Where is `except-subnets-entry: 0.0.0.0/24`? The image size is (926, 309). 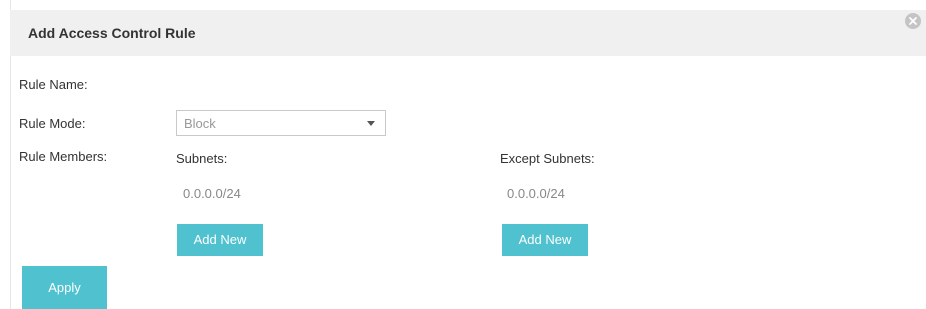 except-subnets-entry: 0.0.0.0/24 is located at coordinates (536, 193).